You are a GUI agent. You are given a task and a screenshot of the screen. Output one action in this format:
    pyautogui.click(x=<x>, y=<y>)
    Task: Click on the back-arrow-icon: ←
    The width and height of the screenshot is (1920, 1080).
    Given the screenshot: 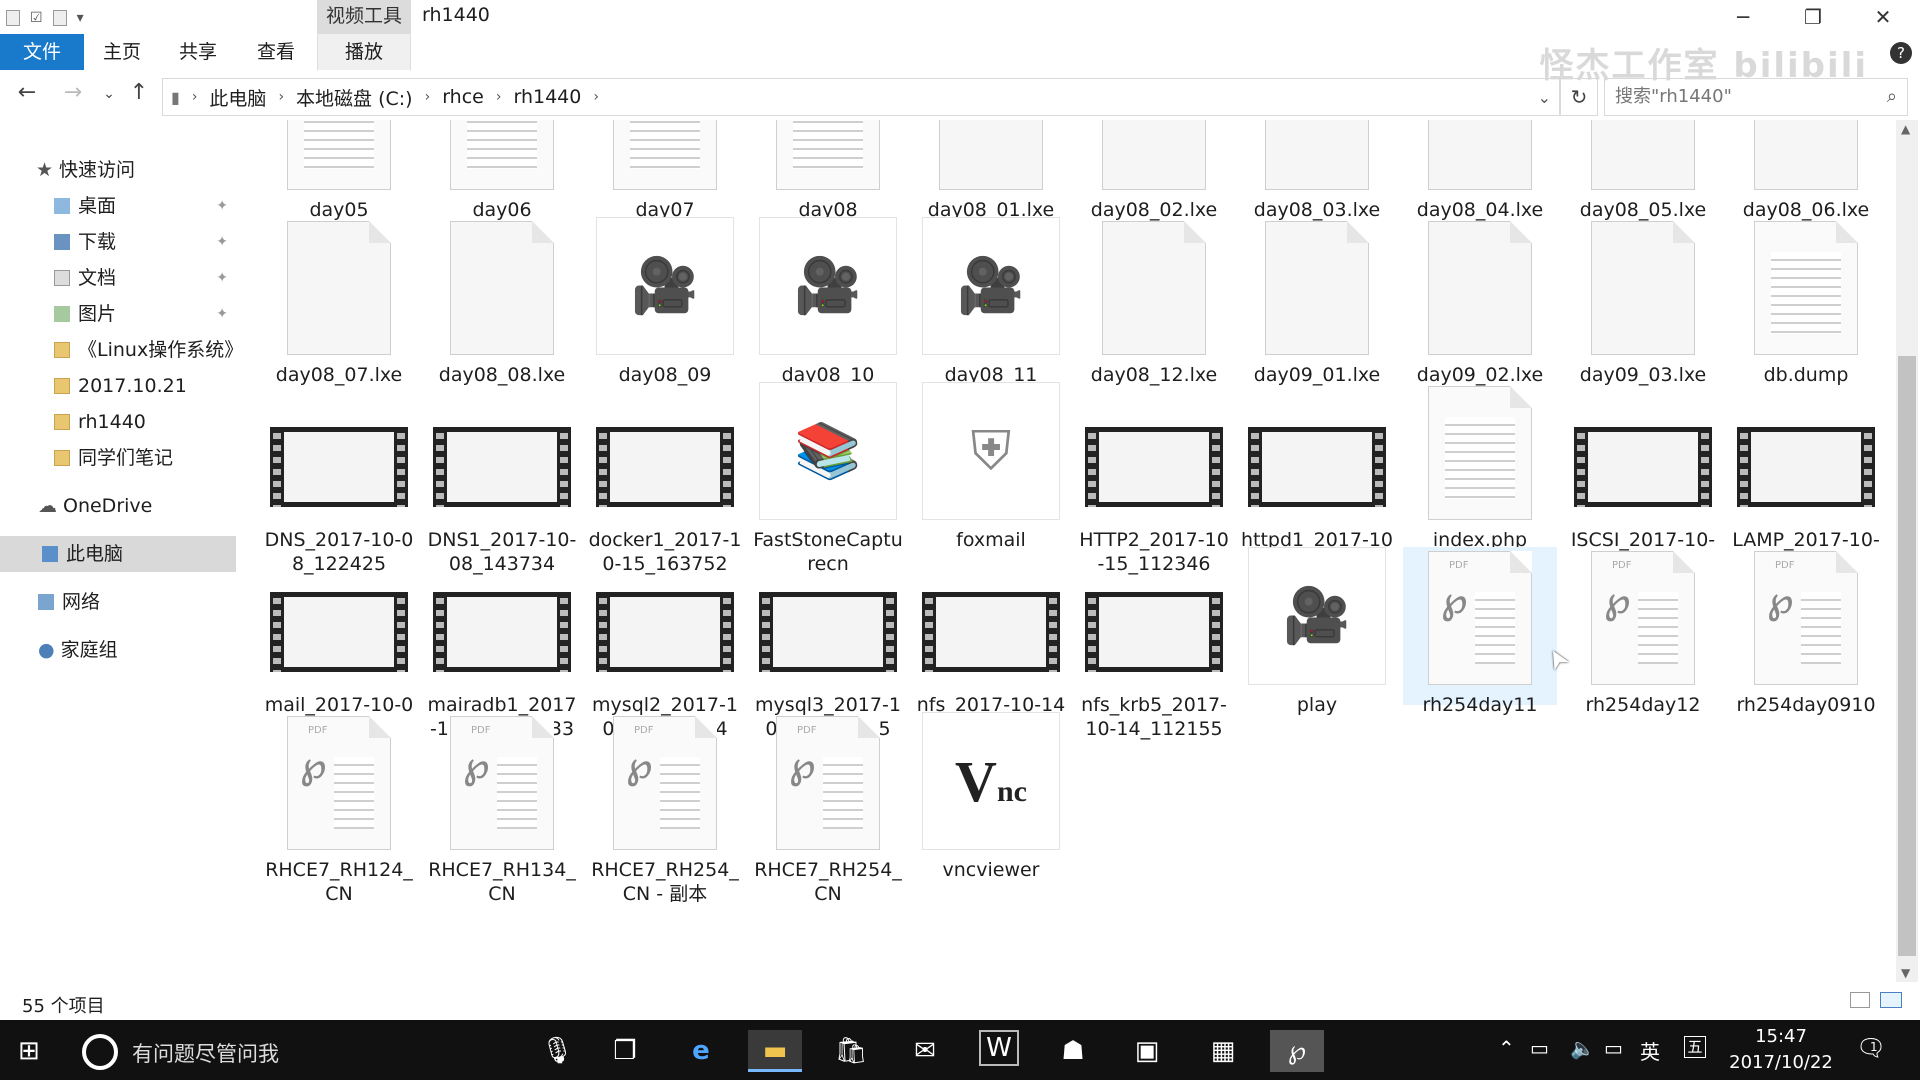 What is the action you would take?
    pyautogui.click(x=27, y=92)
    